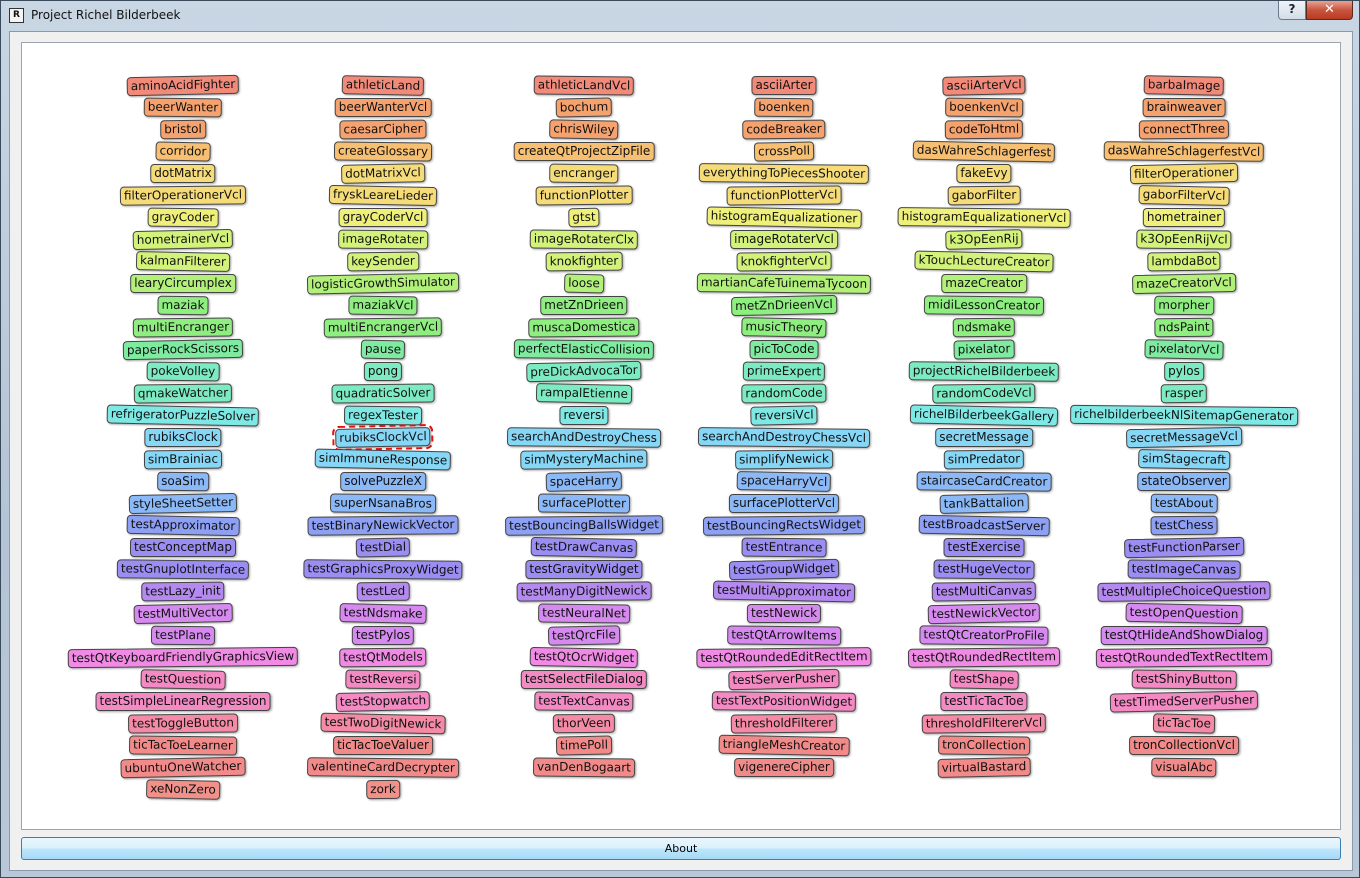 Image resolution: width=1360 pixels, height=878 pixels. Describe the element at coordinates (383, 459) in the screenshot. I see `program-tag: simImmuneResponse` at that location.